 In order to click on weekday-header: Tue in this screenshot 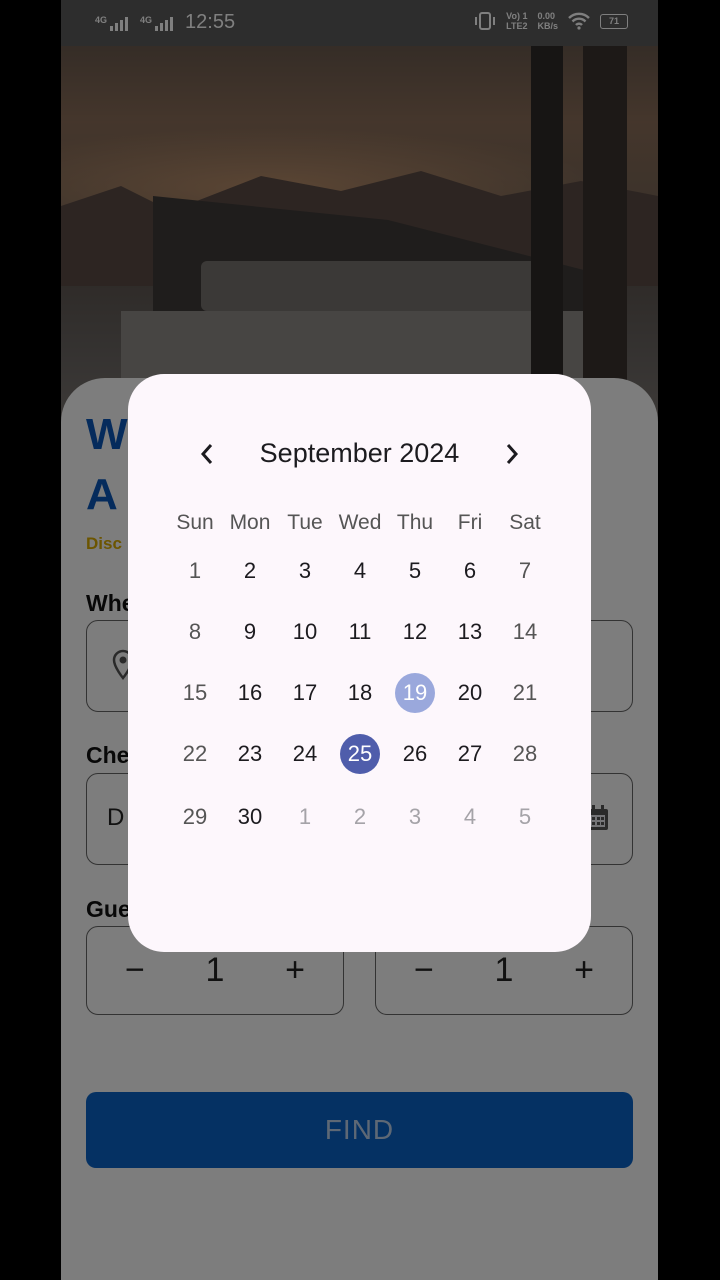, I will do `click(305, 522)`.